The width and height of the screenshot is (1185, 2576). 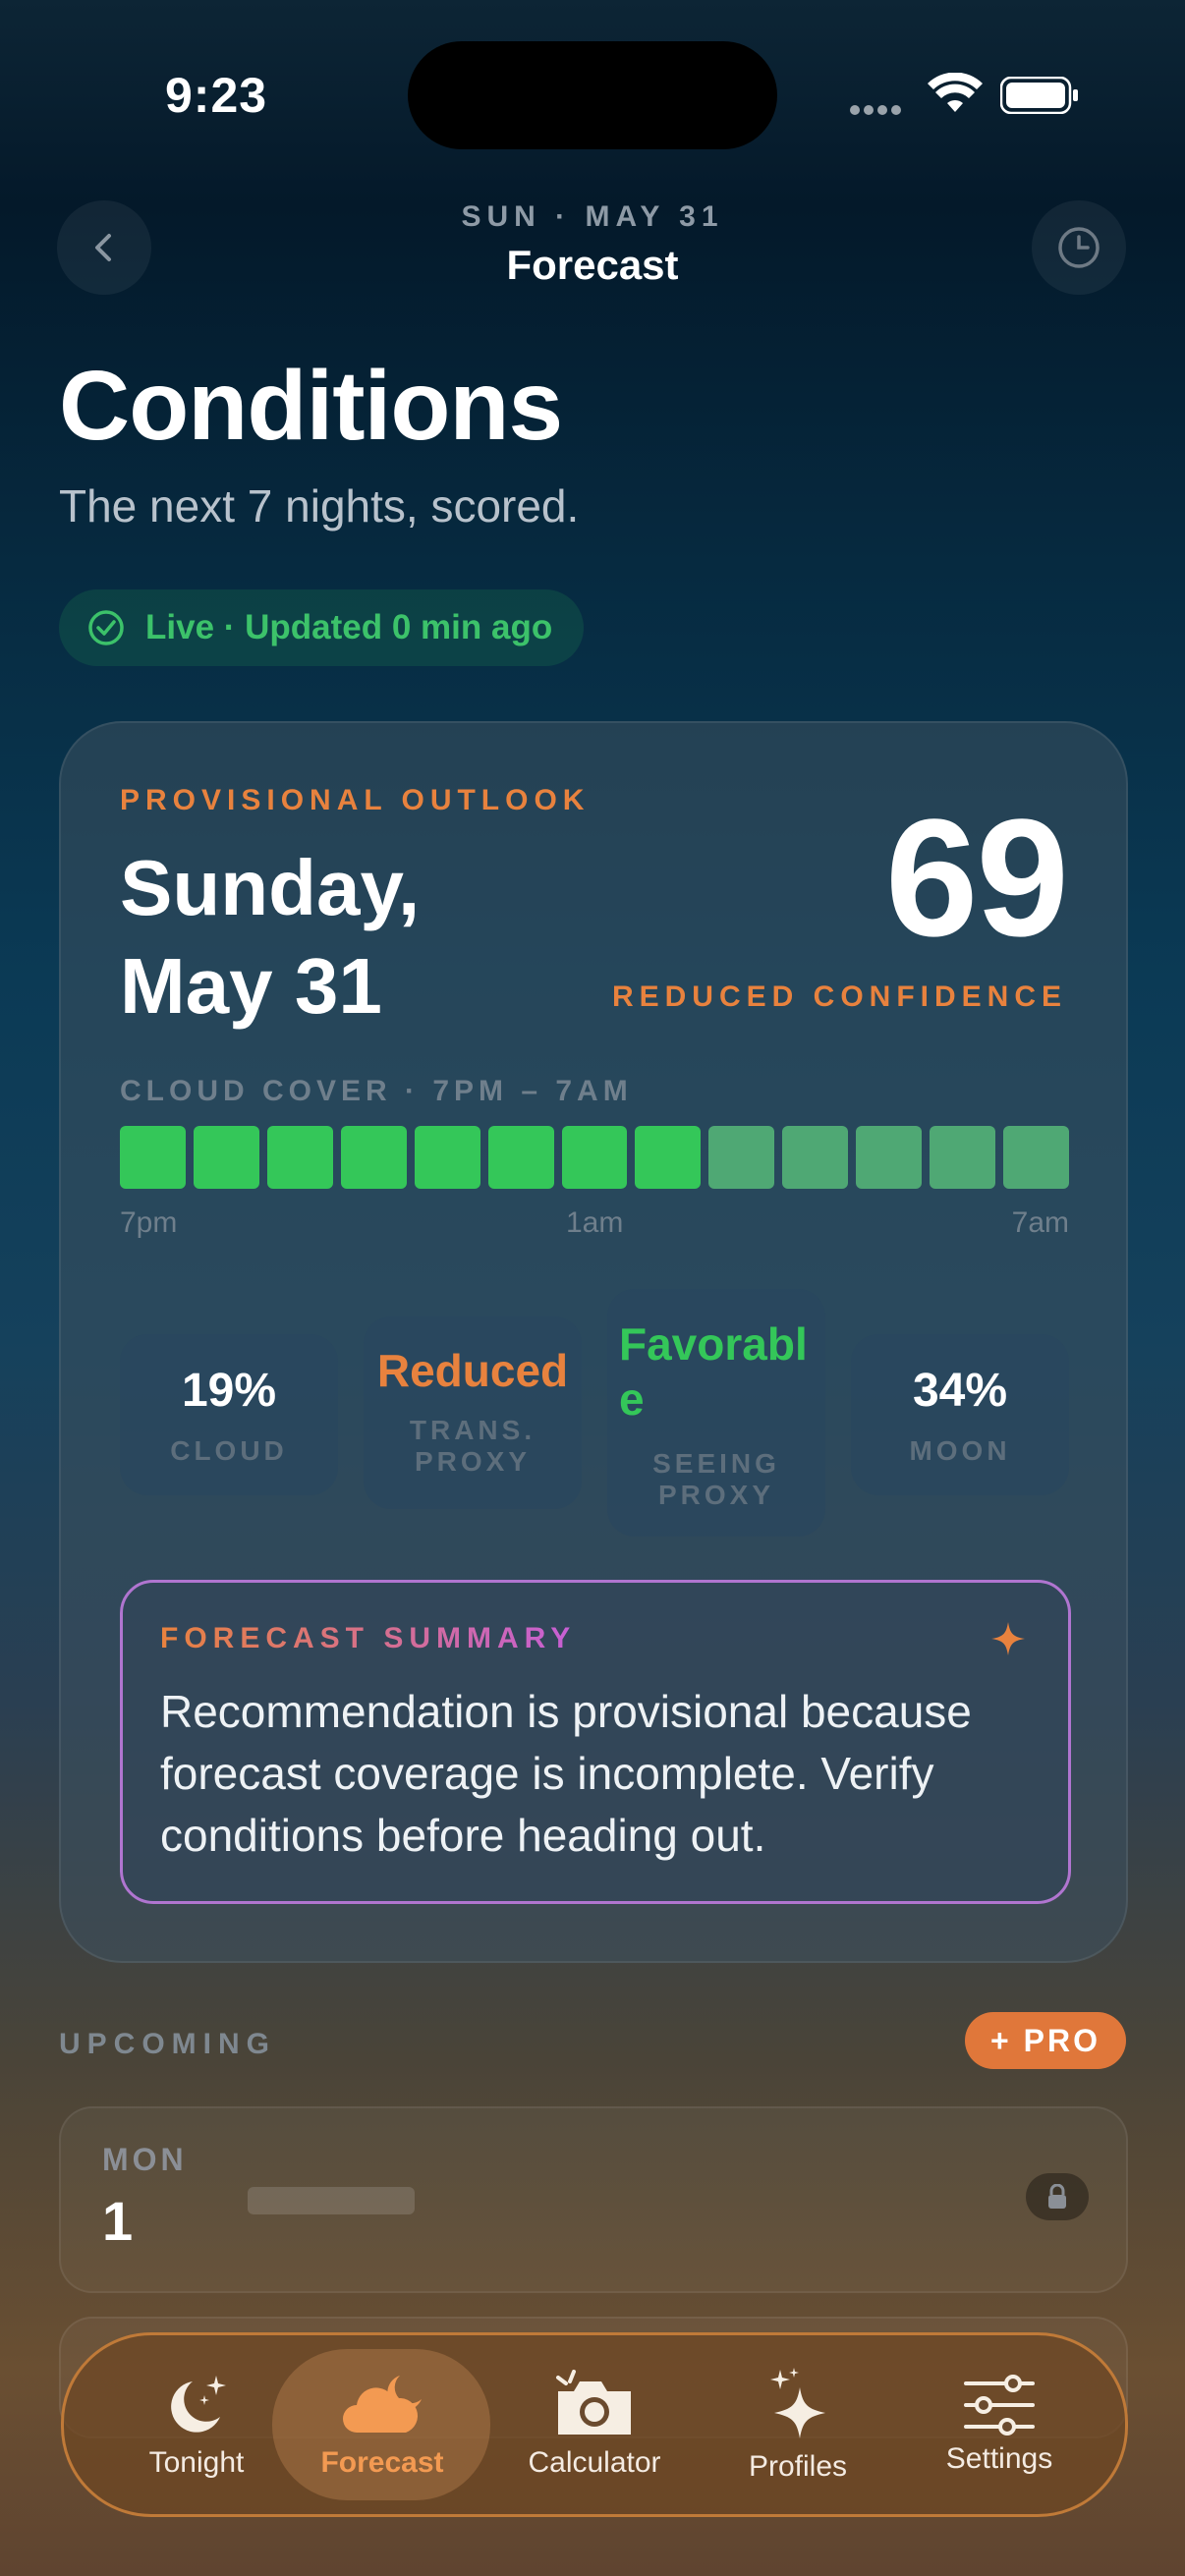 I want to click on status-time: 9:23, so click(x=216, y=95).